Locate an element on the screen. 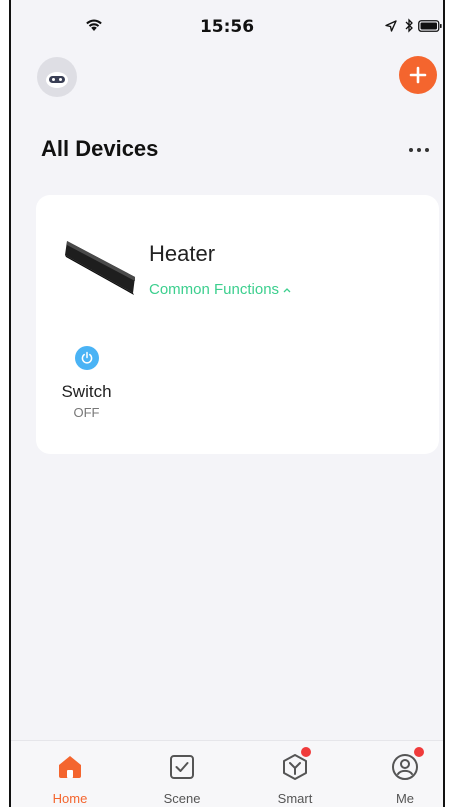 The height and width of the screenshot is (807, 453). bottom-tab-bar: Home Scene Smart Me is located at coordinates (227, 773).